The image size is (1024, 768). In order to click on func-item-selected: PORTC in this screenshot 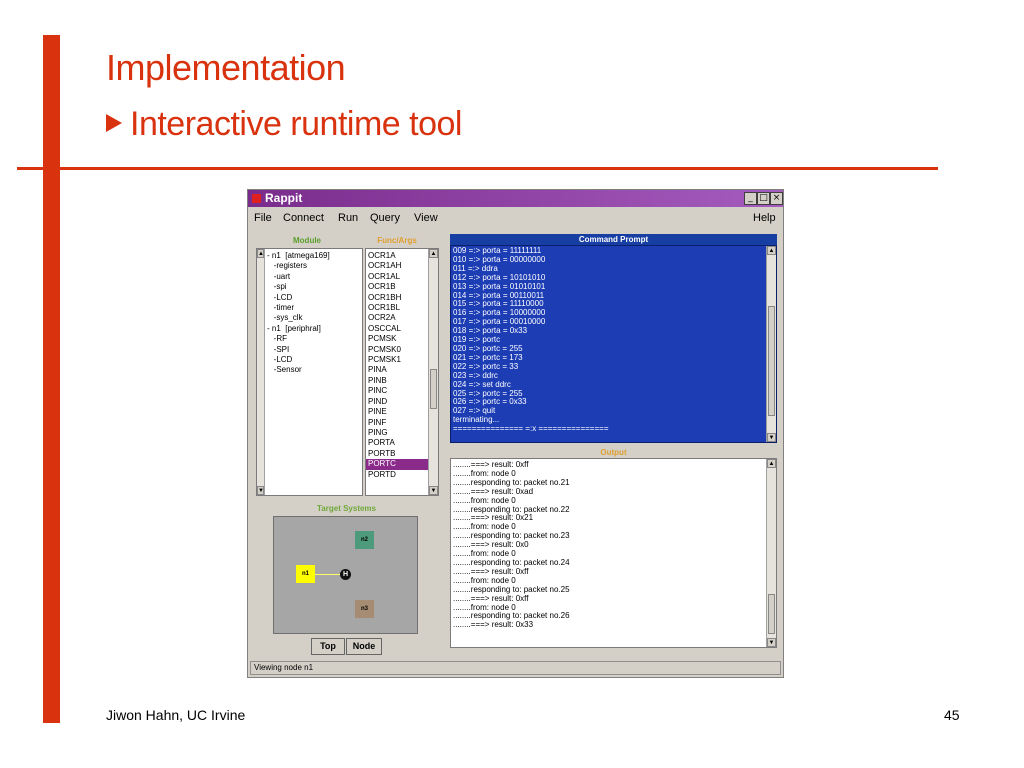, I will do `click(397, 464)`.